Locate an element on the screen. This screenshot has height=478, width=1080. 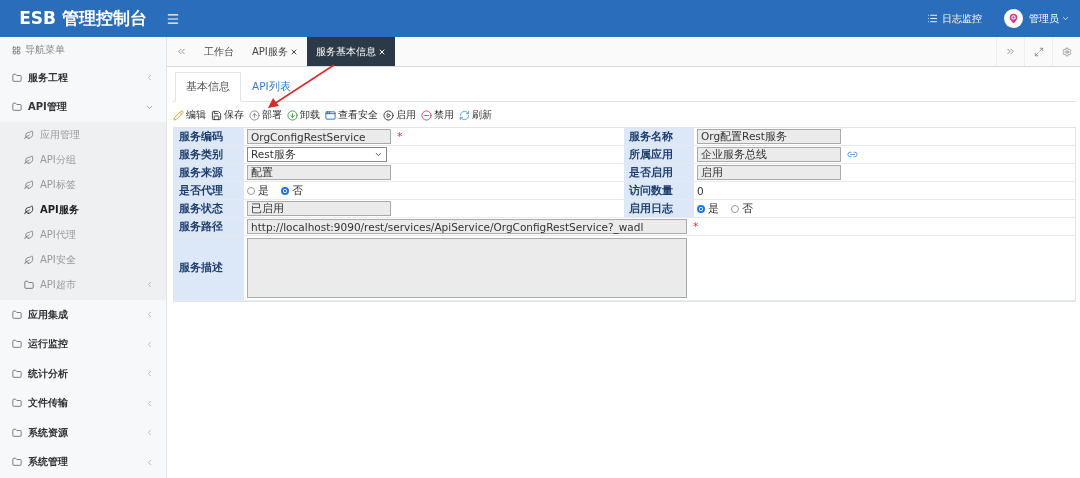
lookup-icon is located at coordinates (852, 154).